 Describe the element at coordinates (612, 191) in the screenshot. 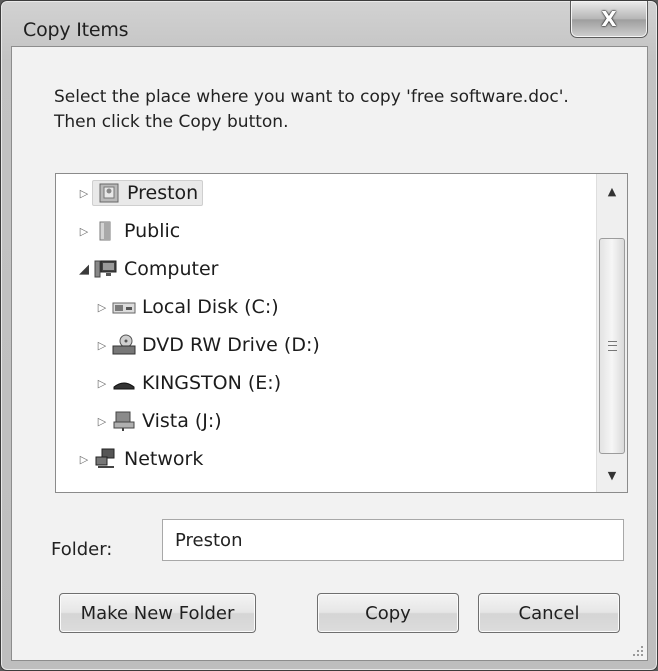

I see `scroll-up-button: ▲` at that location.